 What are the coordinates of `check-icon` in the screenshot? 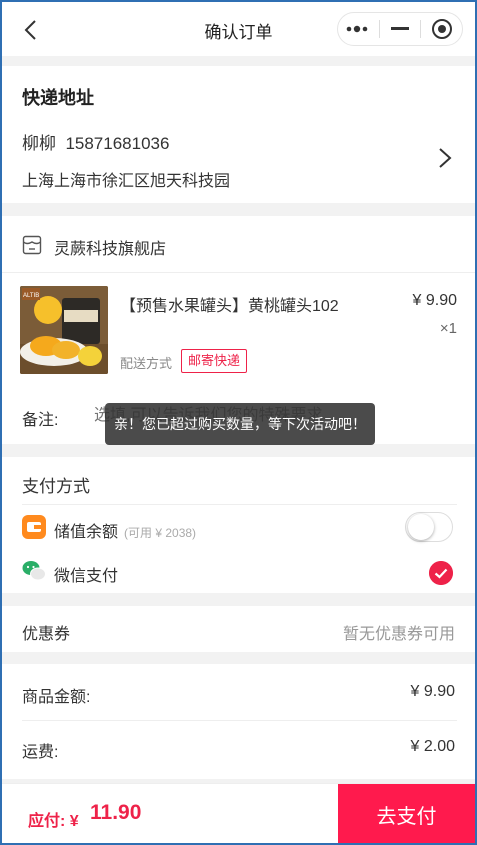 It's located at (441, 573).